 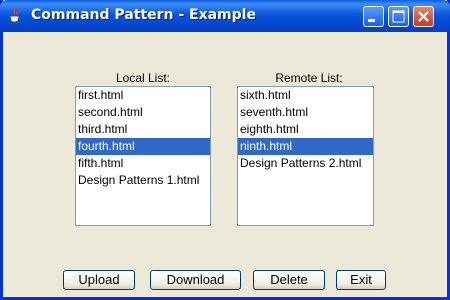 What do you see at coordinates (143, 78) in the screenshot?
I see `local-list-label: Local List:` at bounding box center [143, 78].